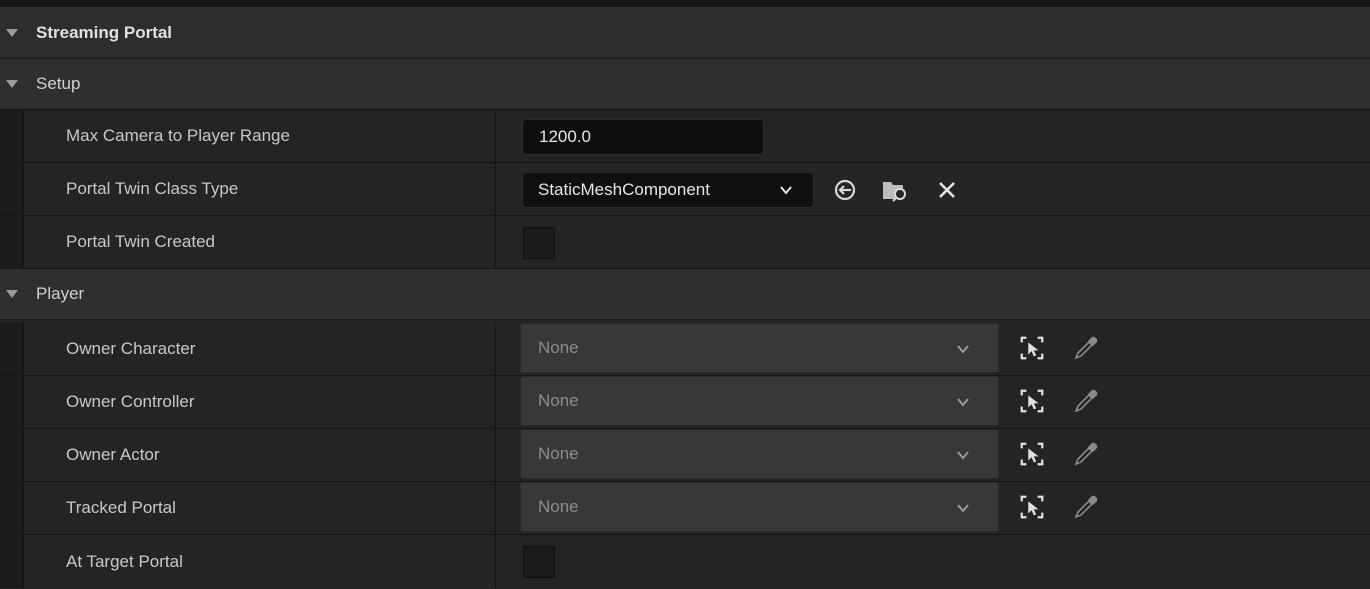 The height and width of the screenshot is (589, 1370). What do you see at coordinates (947, 190) in the screenshot?
I see `clear-x-icon` at bounding box center [947, 190].